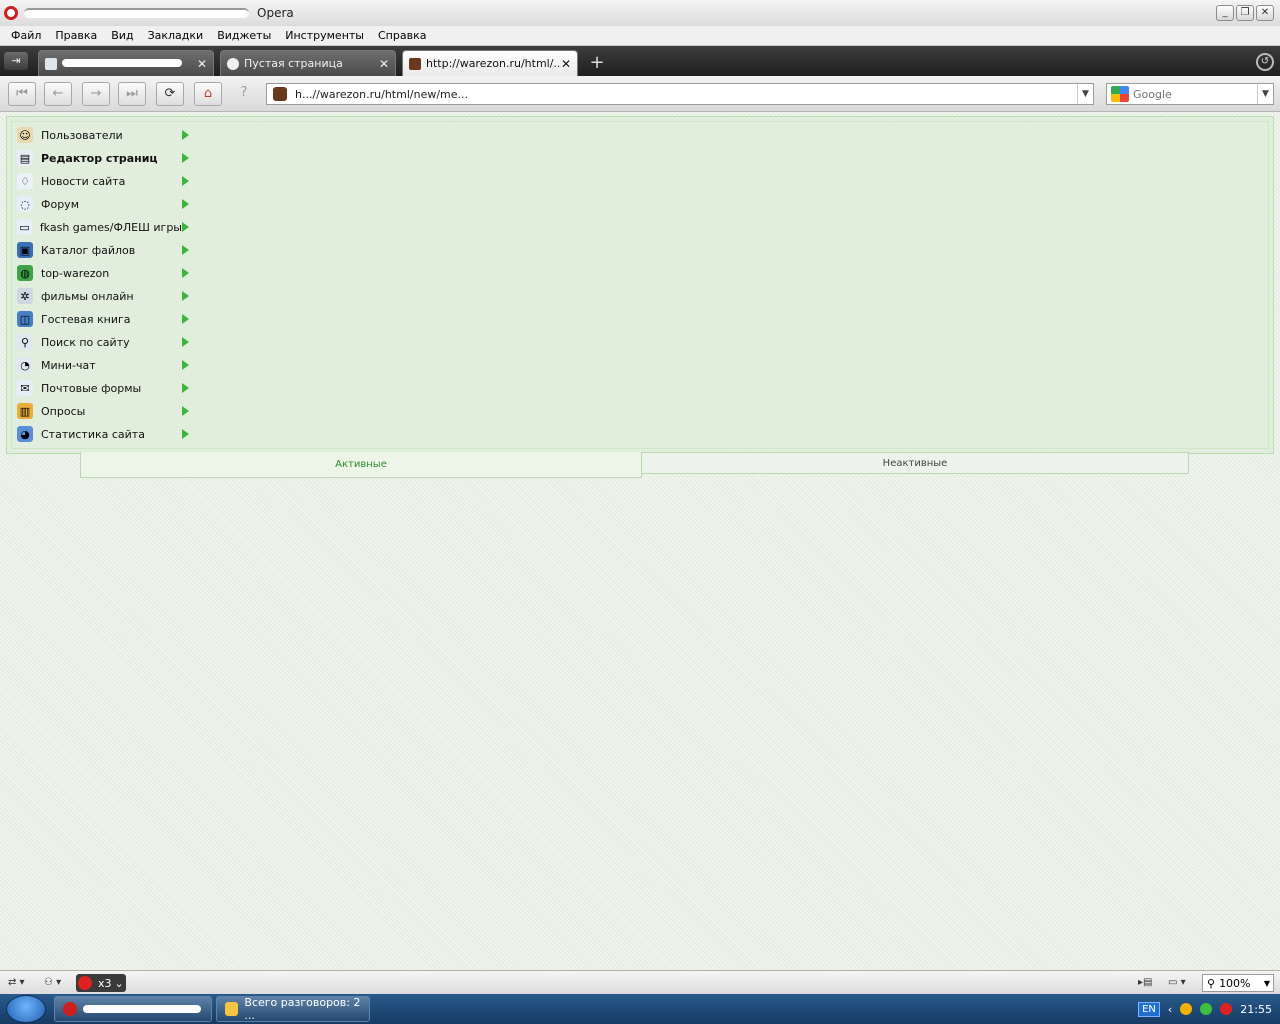 Image resolution: width=1280 pixels, height=1024 pixels. Describe the element at coordinates (233, 63) in the screenshot. I see `clock-icon` at that location.